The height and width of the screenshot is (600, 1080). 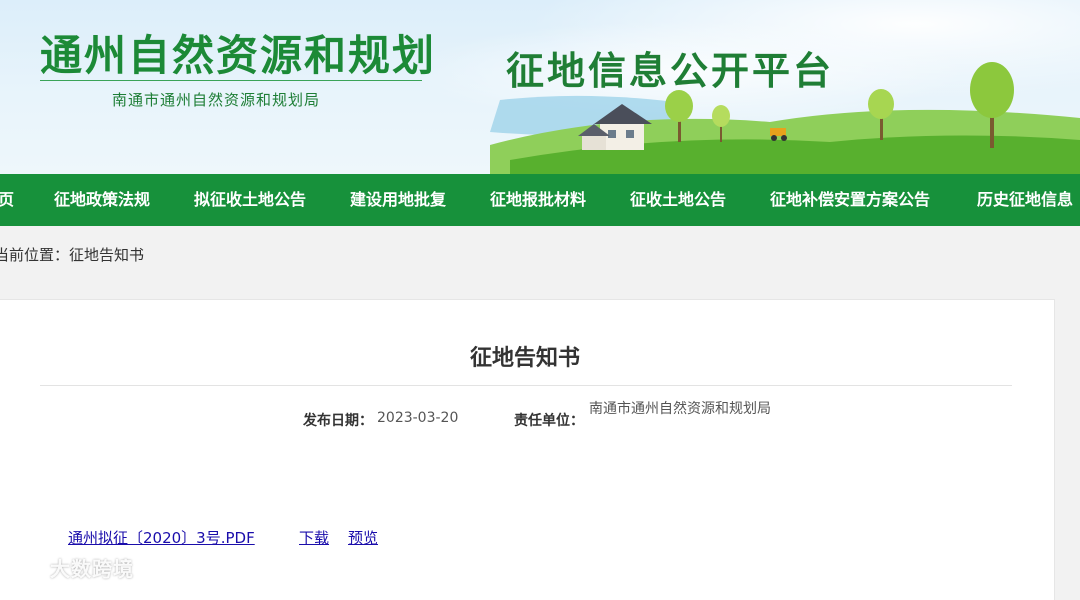 I want to click on landscape-illustration, so click(x=785, y=118).